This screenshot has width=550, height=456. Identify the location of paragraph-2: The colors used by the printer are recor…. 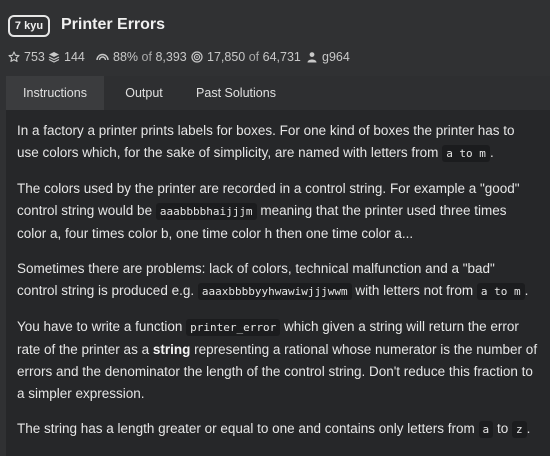
(268, 211).